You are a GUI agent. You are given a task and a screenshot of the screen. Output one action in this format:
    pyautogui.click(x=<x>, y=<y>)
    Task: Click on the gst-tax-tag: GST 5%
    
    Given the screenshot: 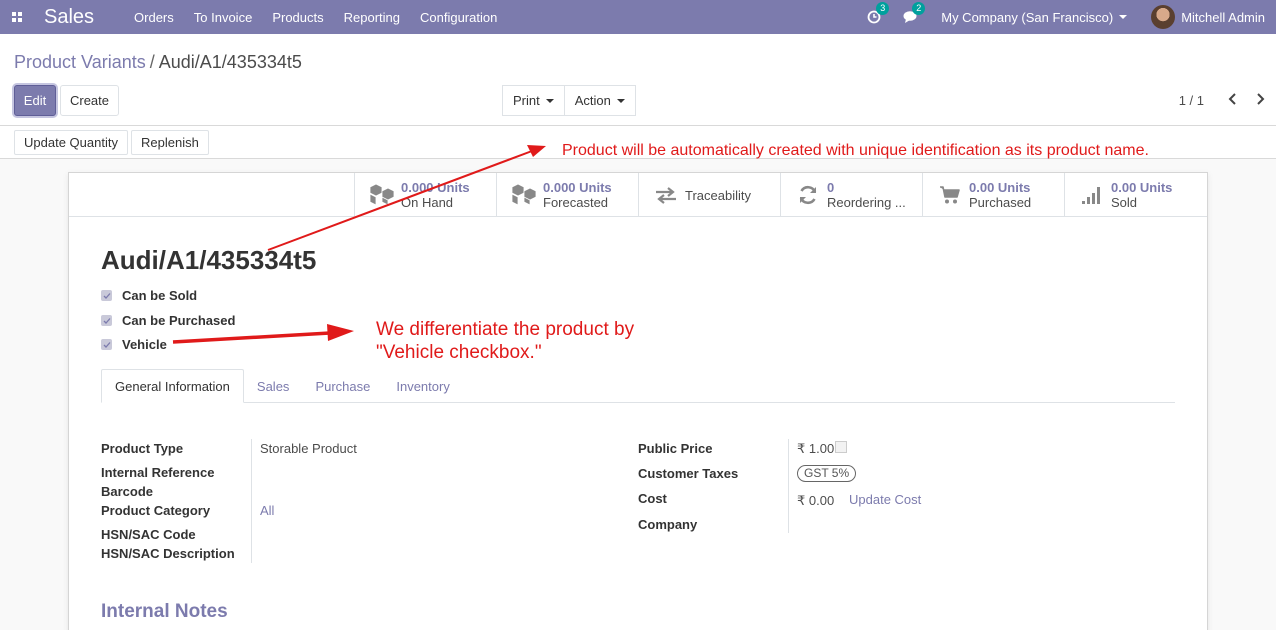 What is the action you would take?
    pyautogui.click(x=827, y=473)
    